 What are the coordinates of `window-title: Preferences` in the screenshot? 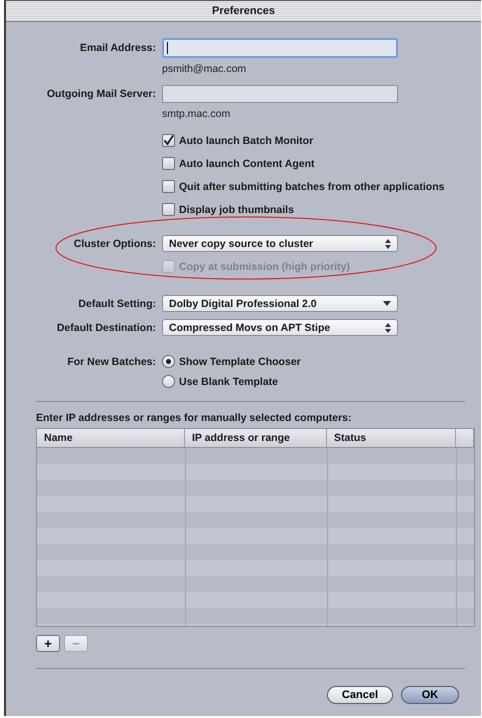 It's located at (243, 11).